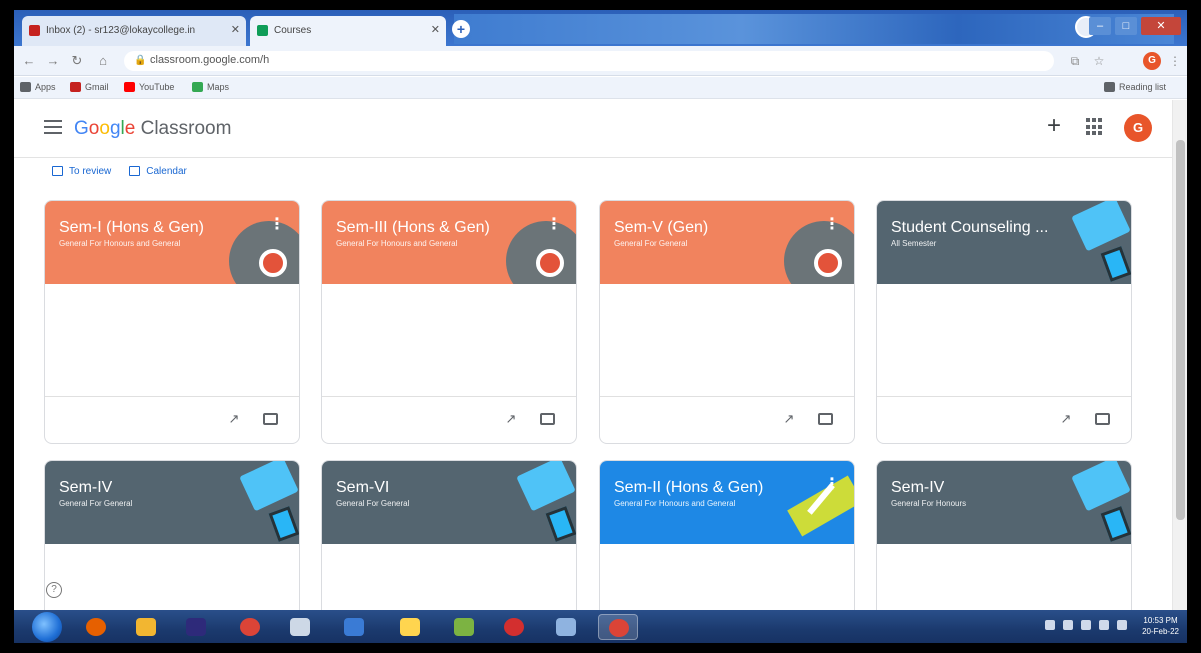 Image resolution: width=1201 pixels, height=653 pixels. I want to click on maximize-button: □, so click(1126, 26).